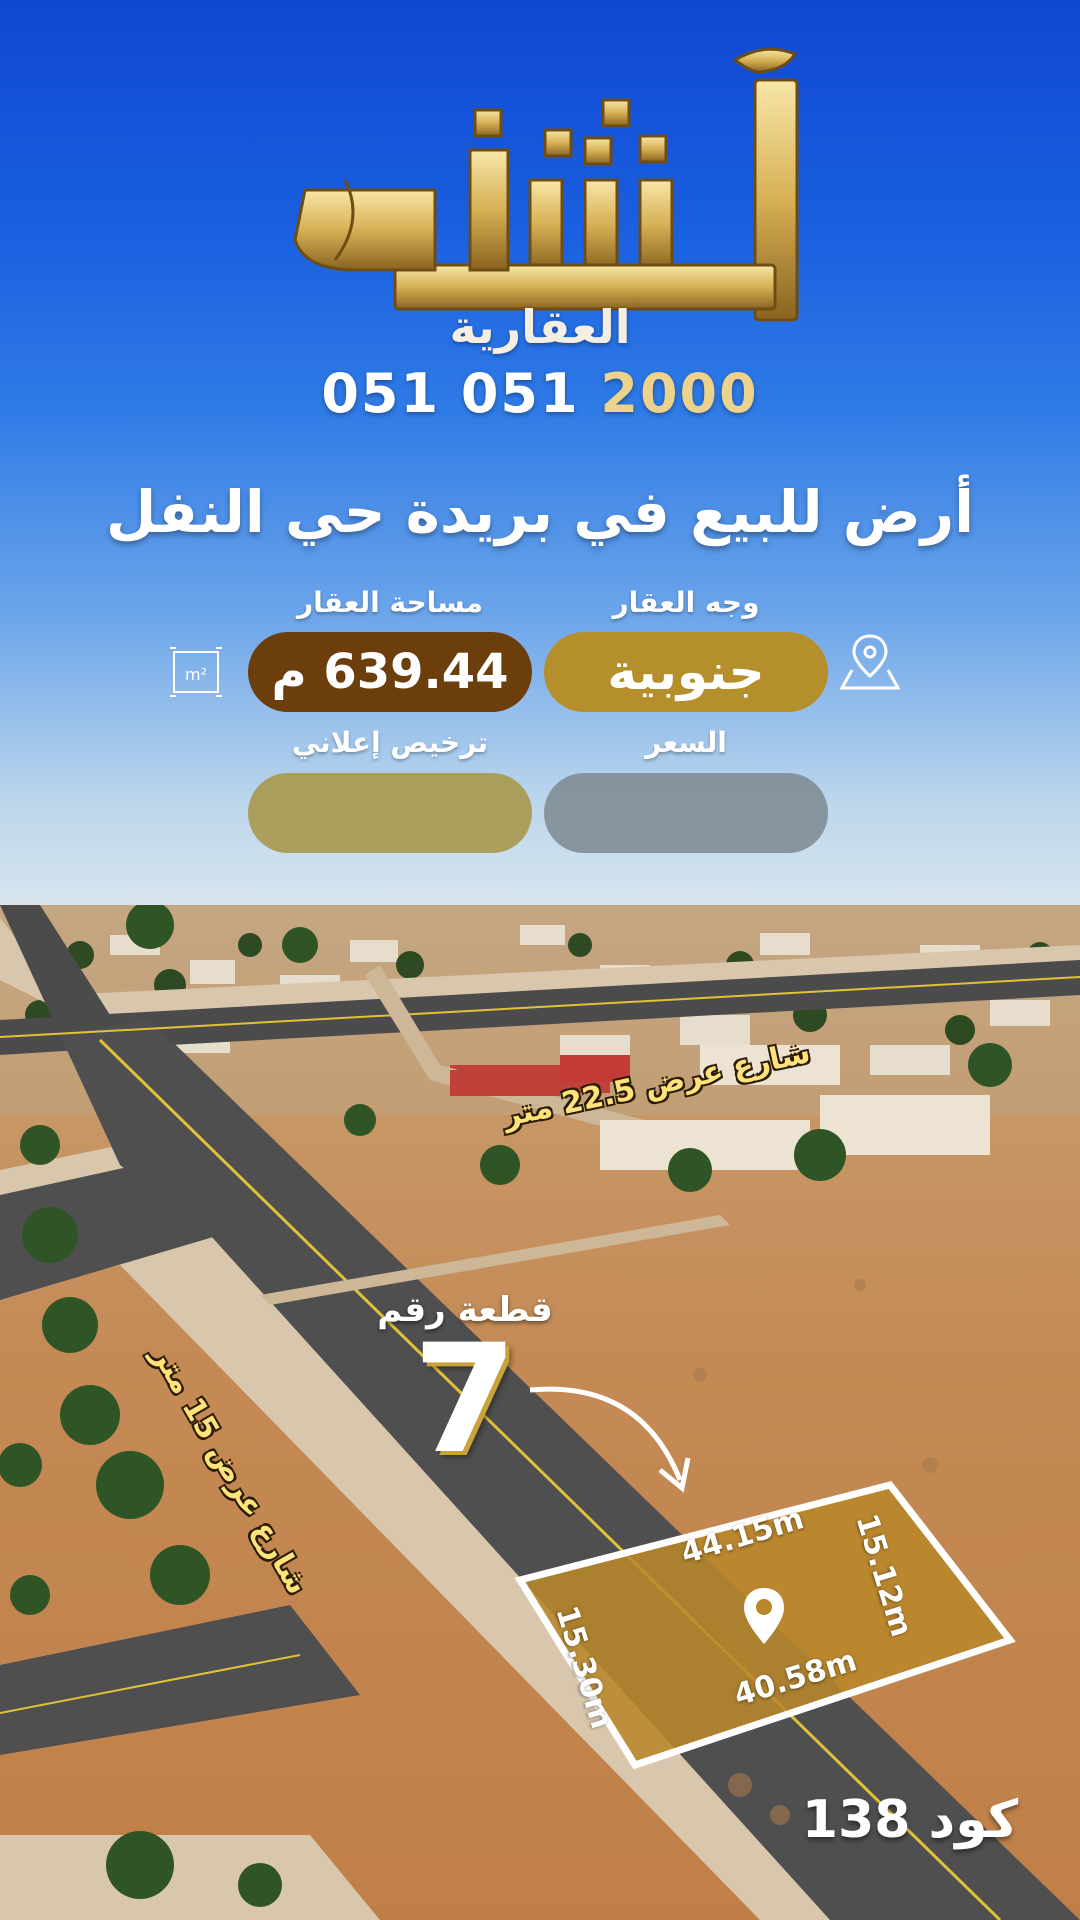 This screenshot has height=1920, width=1080. I want to click on license-value, so click(390, 813).